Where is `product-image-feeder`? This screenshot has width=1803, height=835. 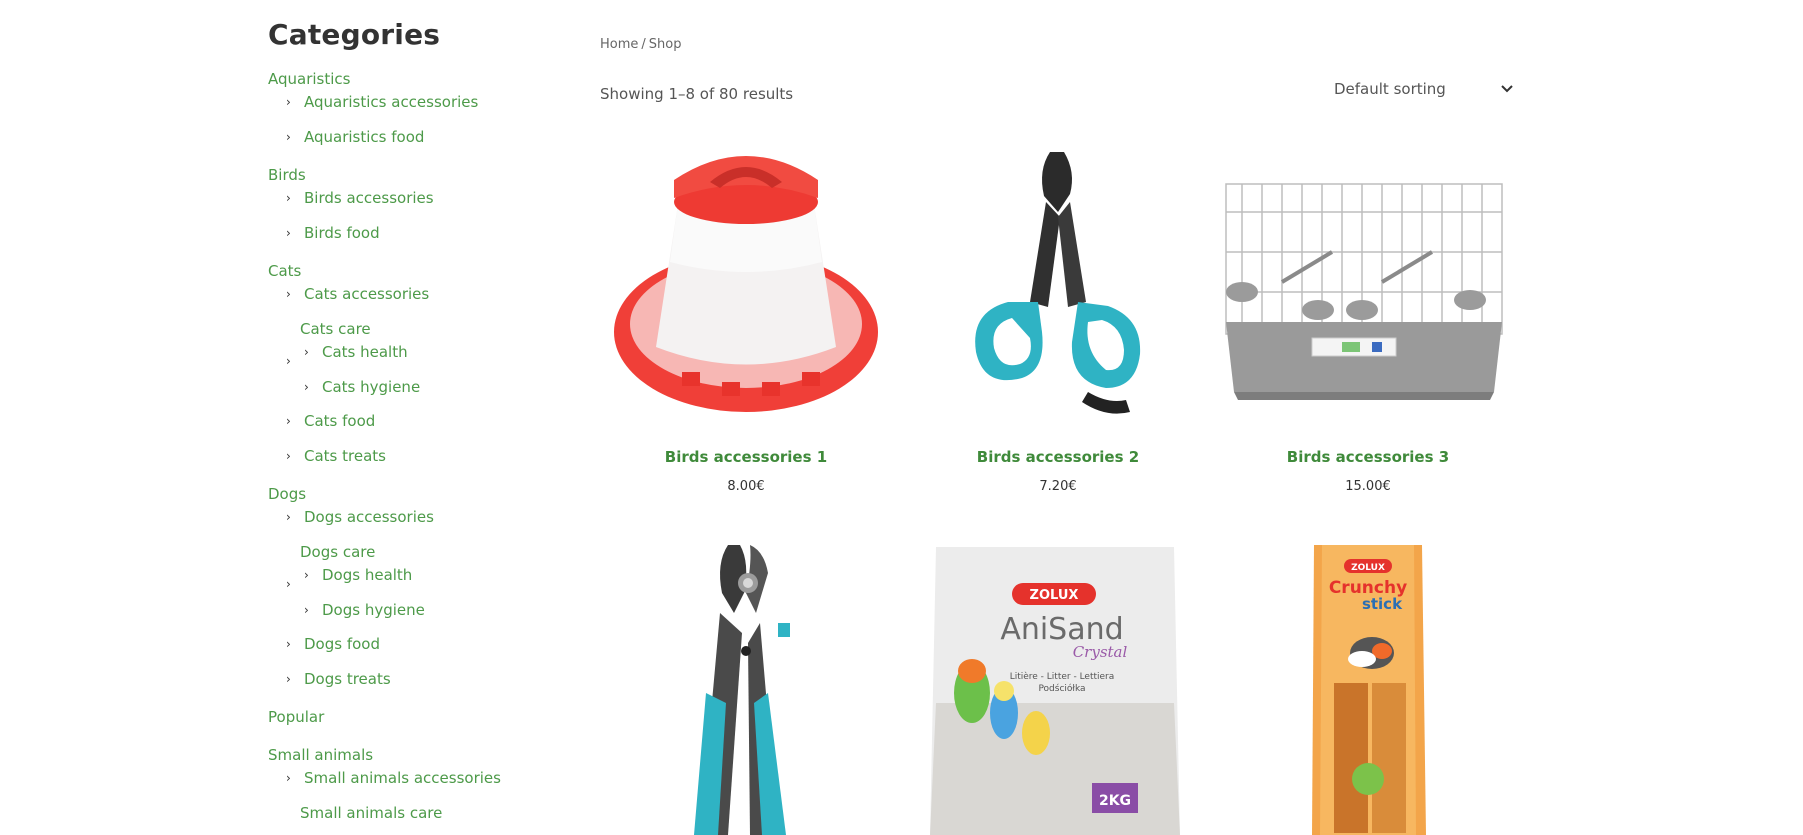
product-image-feeder is located at coordinates (746, 288).